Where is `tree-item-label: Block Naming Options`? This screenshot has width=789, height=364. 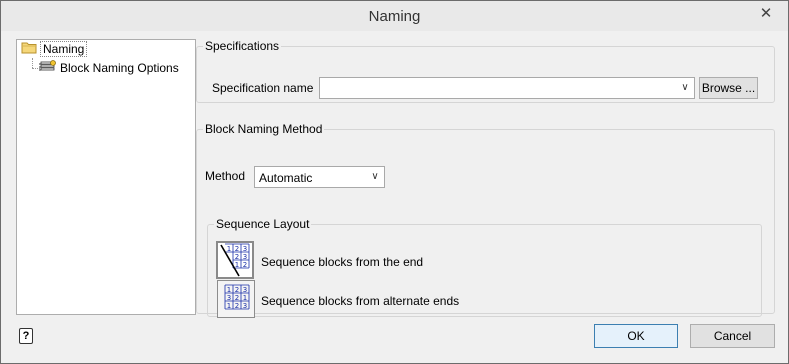
tree-item-label: Block Naming Options is located at coordinates (119, 68).